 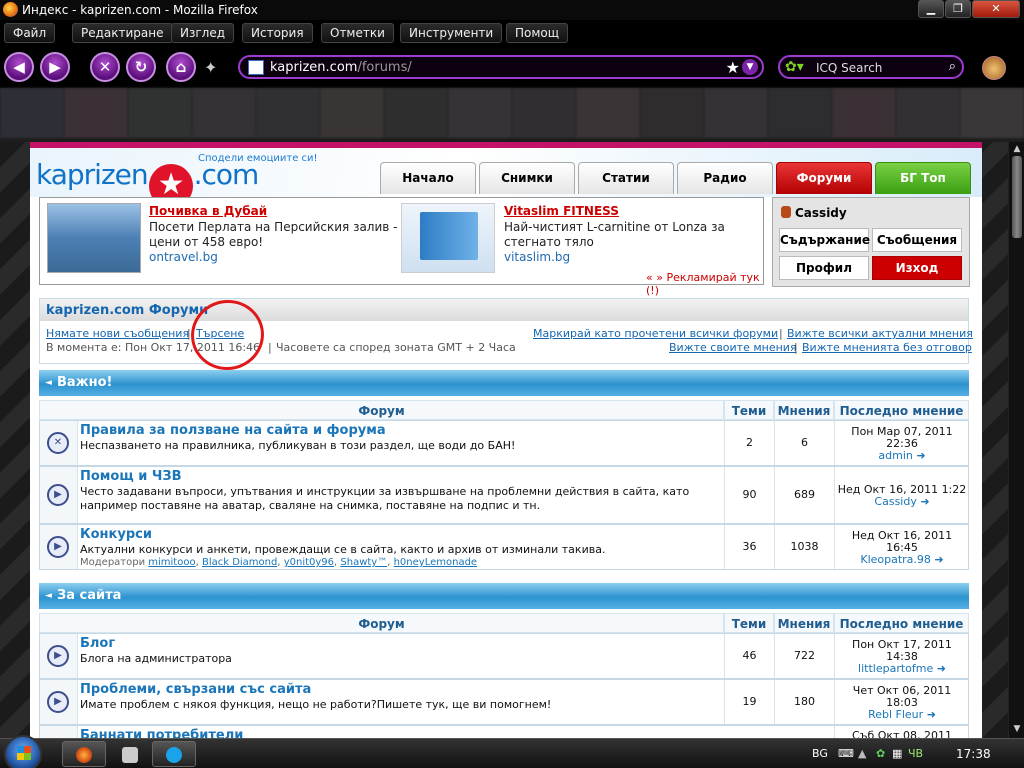 I want to click on view-own-posts-link: Вижте своите мнения, so click(x=733, y=347).